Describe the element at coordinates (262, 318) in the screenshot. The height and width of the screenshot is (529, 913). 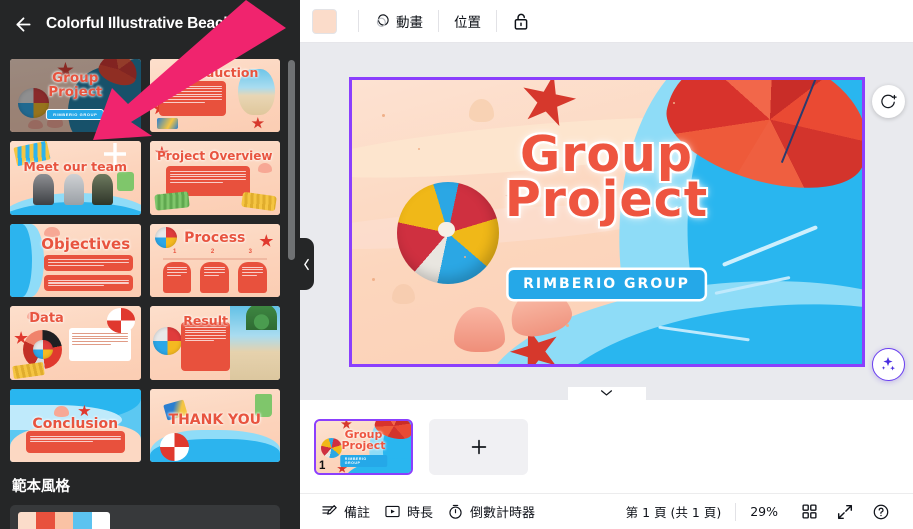
I see `thumb-palm` at that location.